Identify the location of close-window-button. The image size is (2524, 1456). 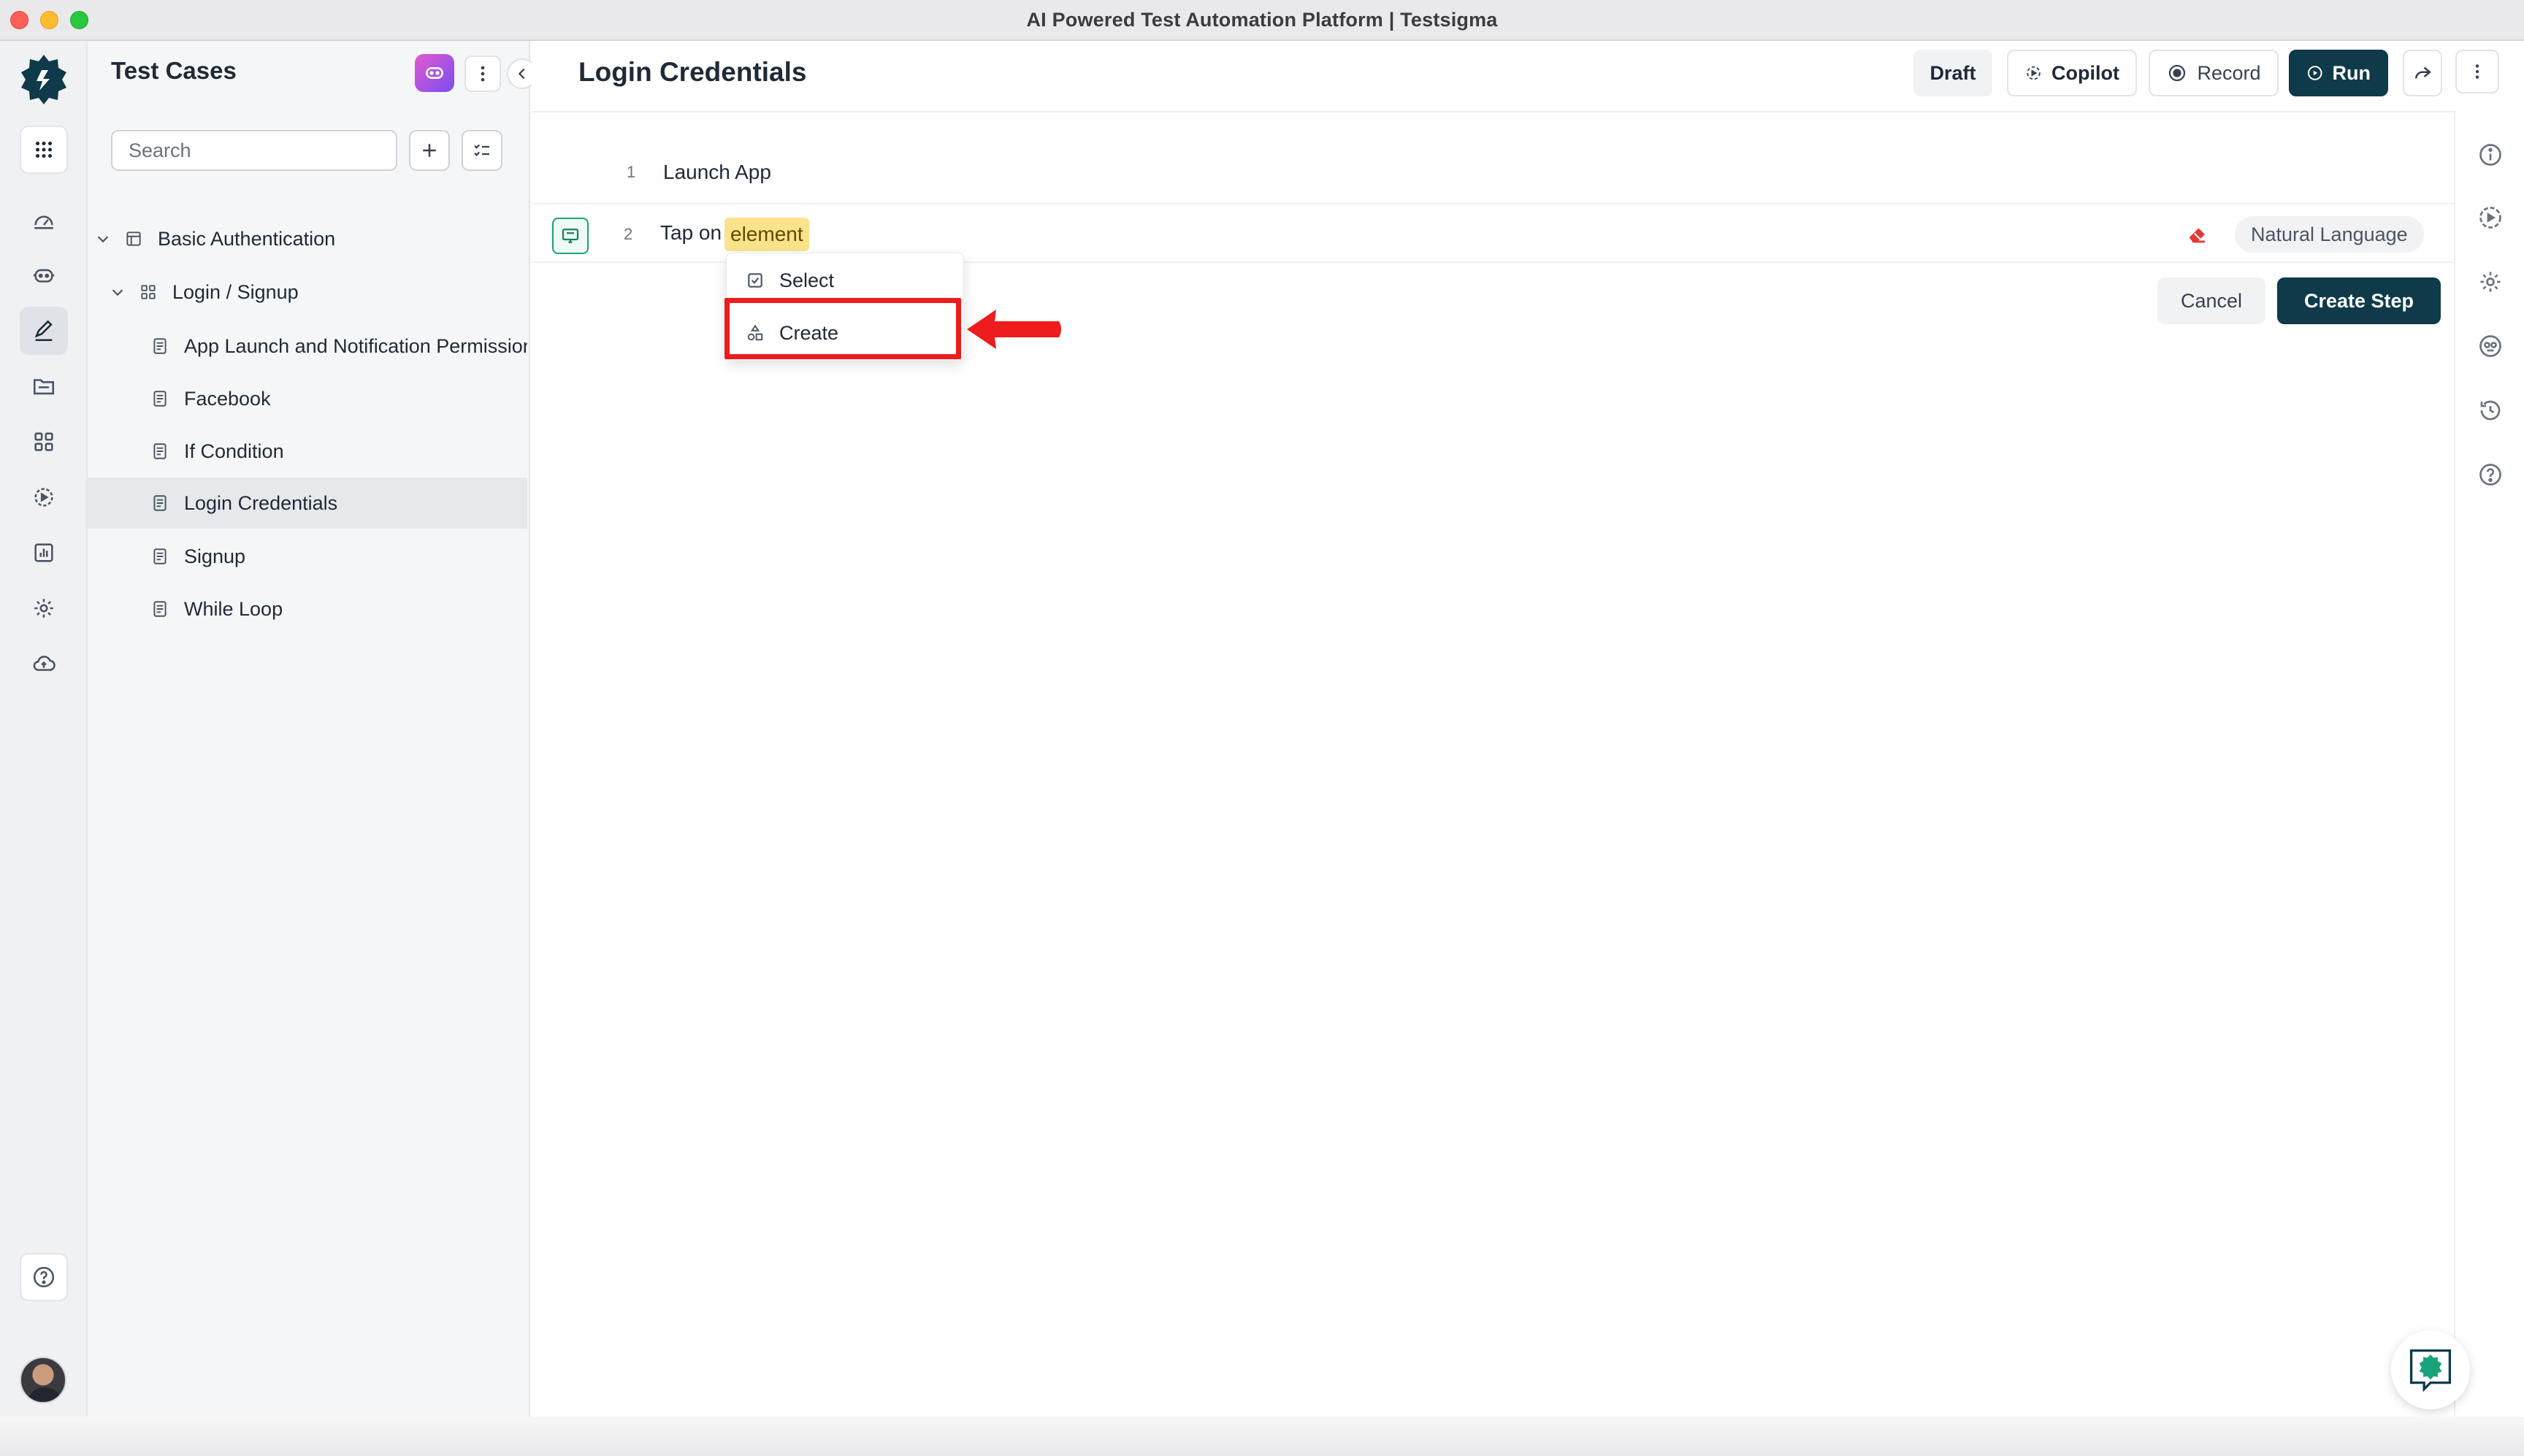
(19, 20).